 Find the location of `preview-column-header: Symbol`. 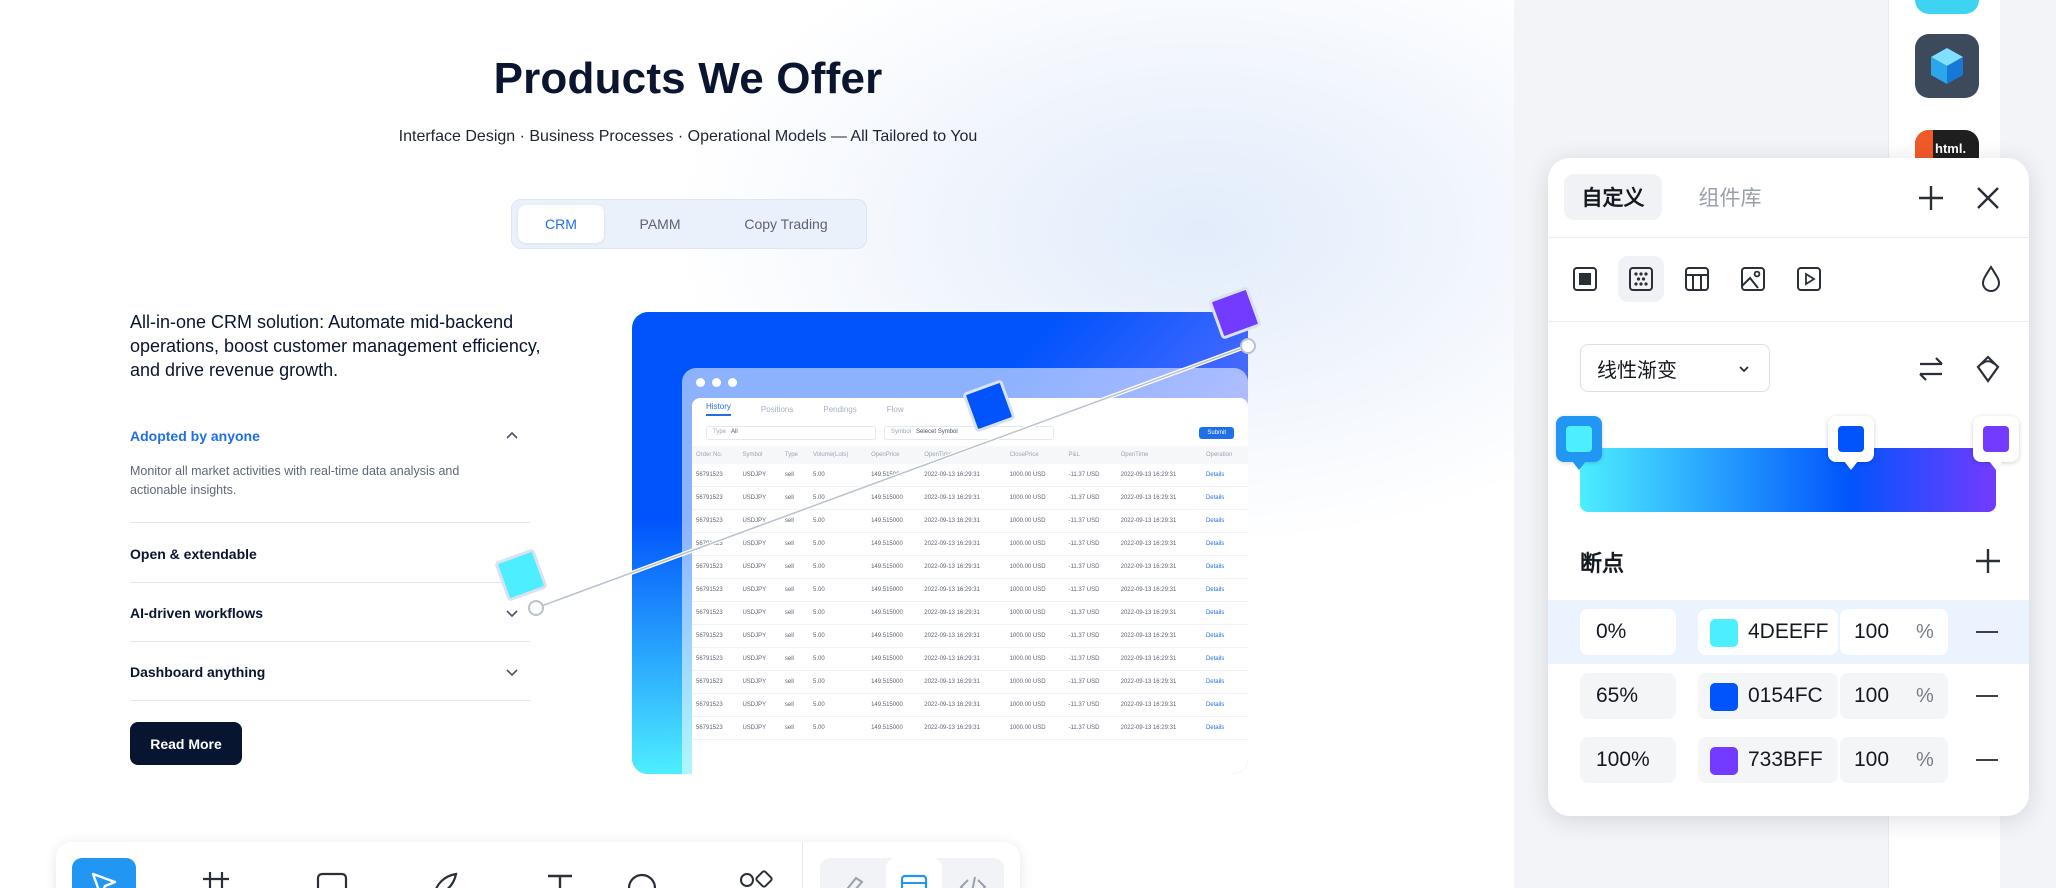

preview-column-header: Symbol is located at coordinates (759, 455).